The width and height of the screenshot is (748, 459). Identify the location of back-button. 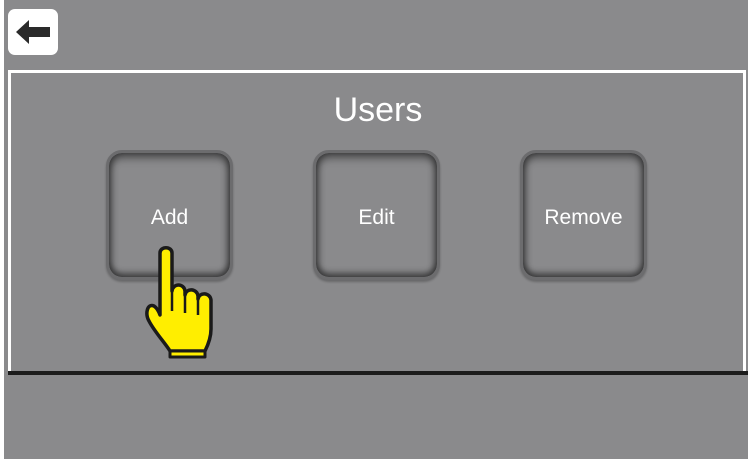
(33, 32).